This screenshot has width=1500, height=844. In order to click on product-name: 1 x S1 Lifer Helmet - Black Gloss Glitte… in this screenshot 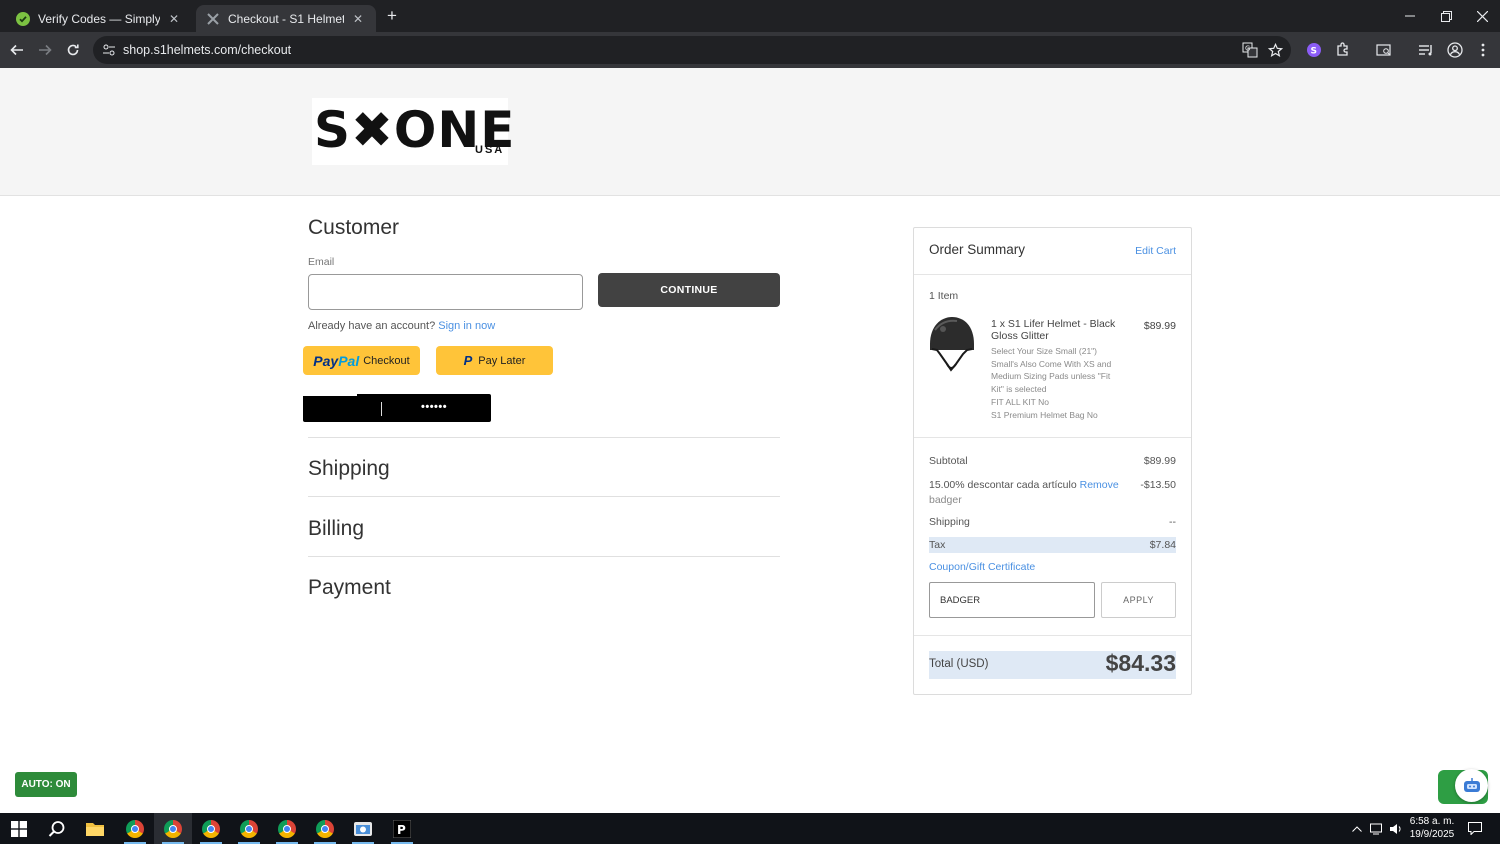, I will do `click(1053, 330)`.